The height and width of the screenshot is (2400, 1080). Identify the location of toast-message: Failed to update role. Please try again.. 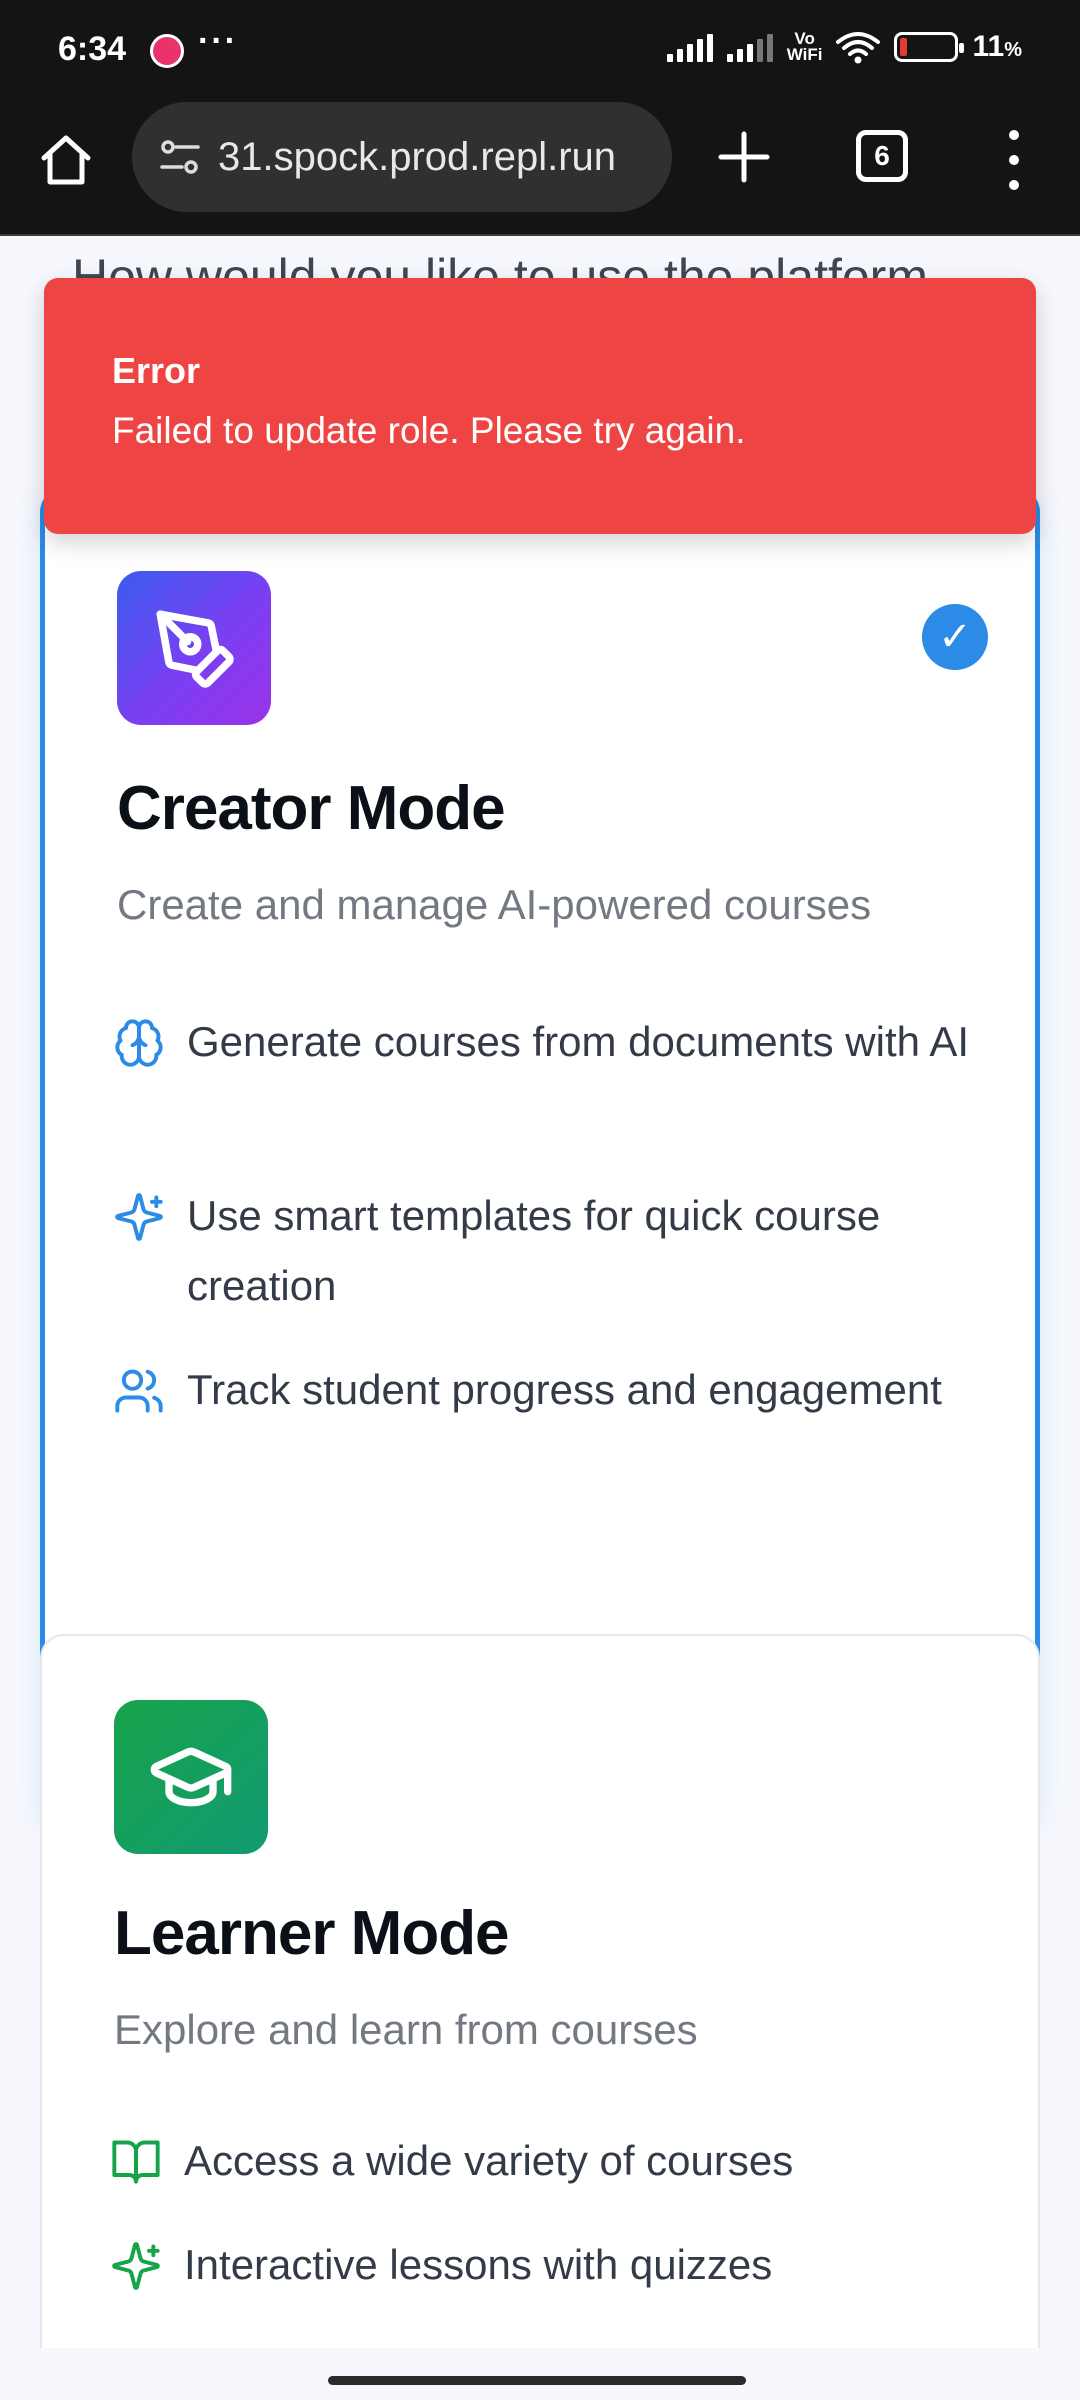
(429, 430).